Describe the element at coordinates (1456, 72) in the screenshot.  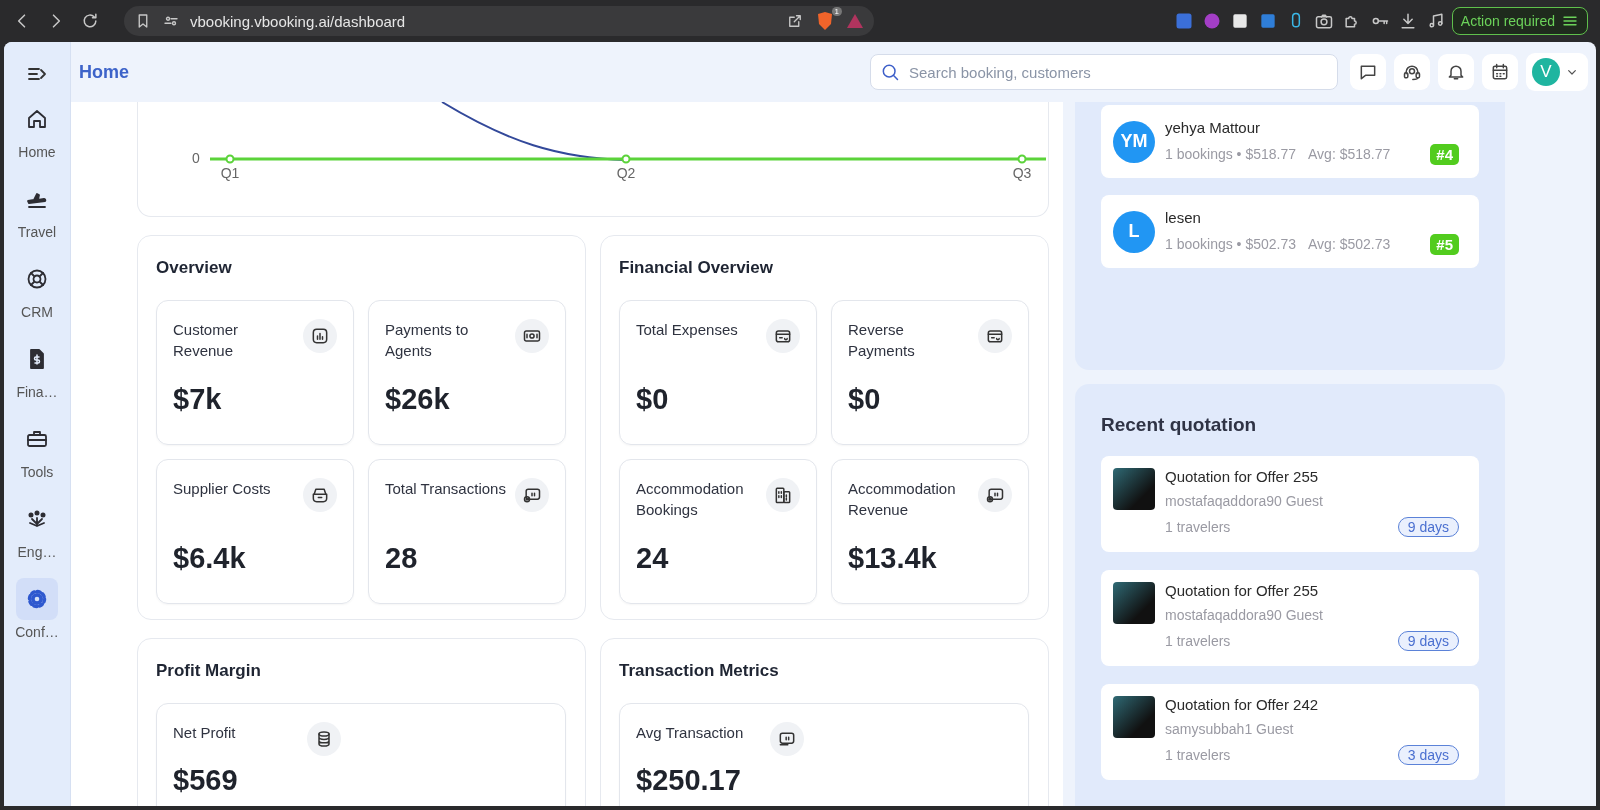
I see `notifications-button` at that location.